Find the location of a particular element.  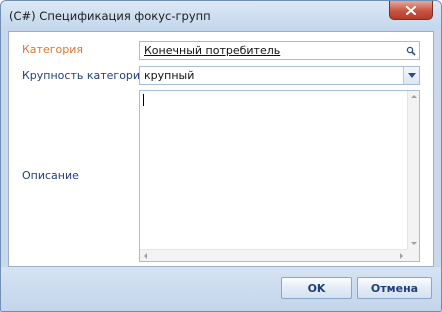

window-title: (C#) Спецификация фокус-групп is located at coordinates (110, 16).